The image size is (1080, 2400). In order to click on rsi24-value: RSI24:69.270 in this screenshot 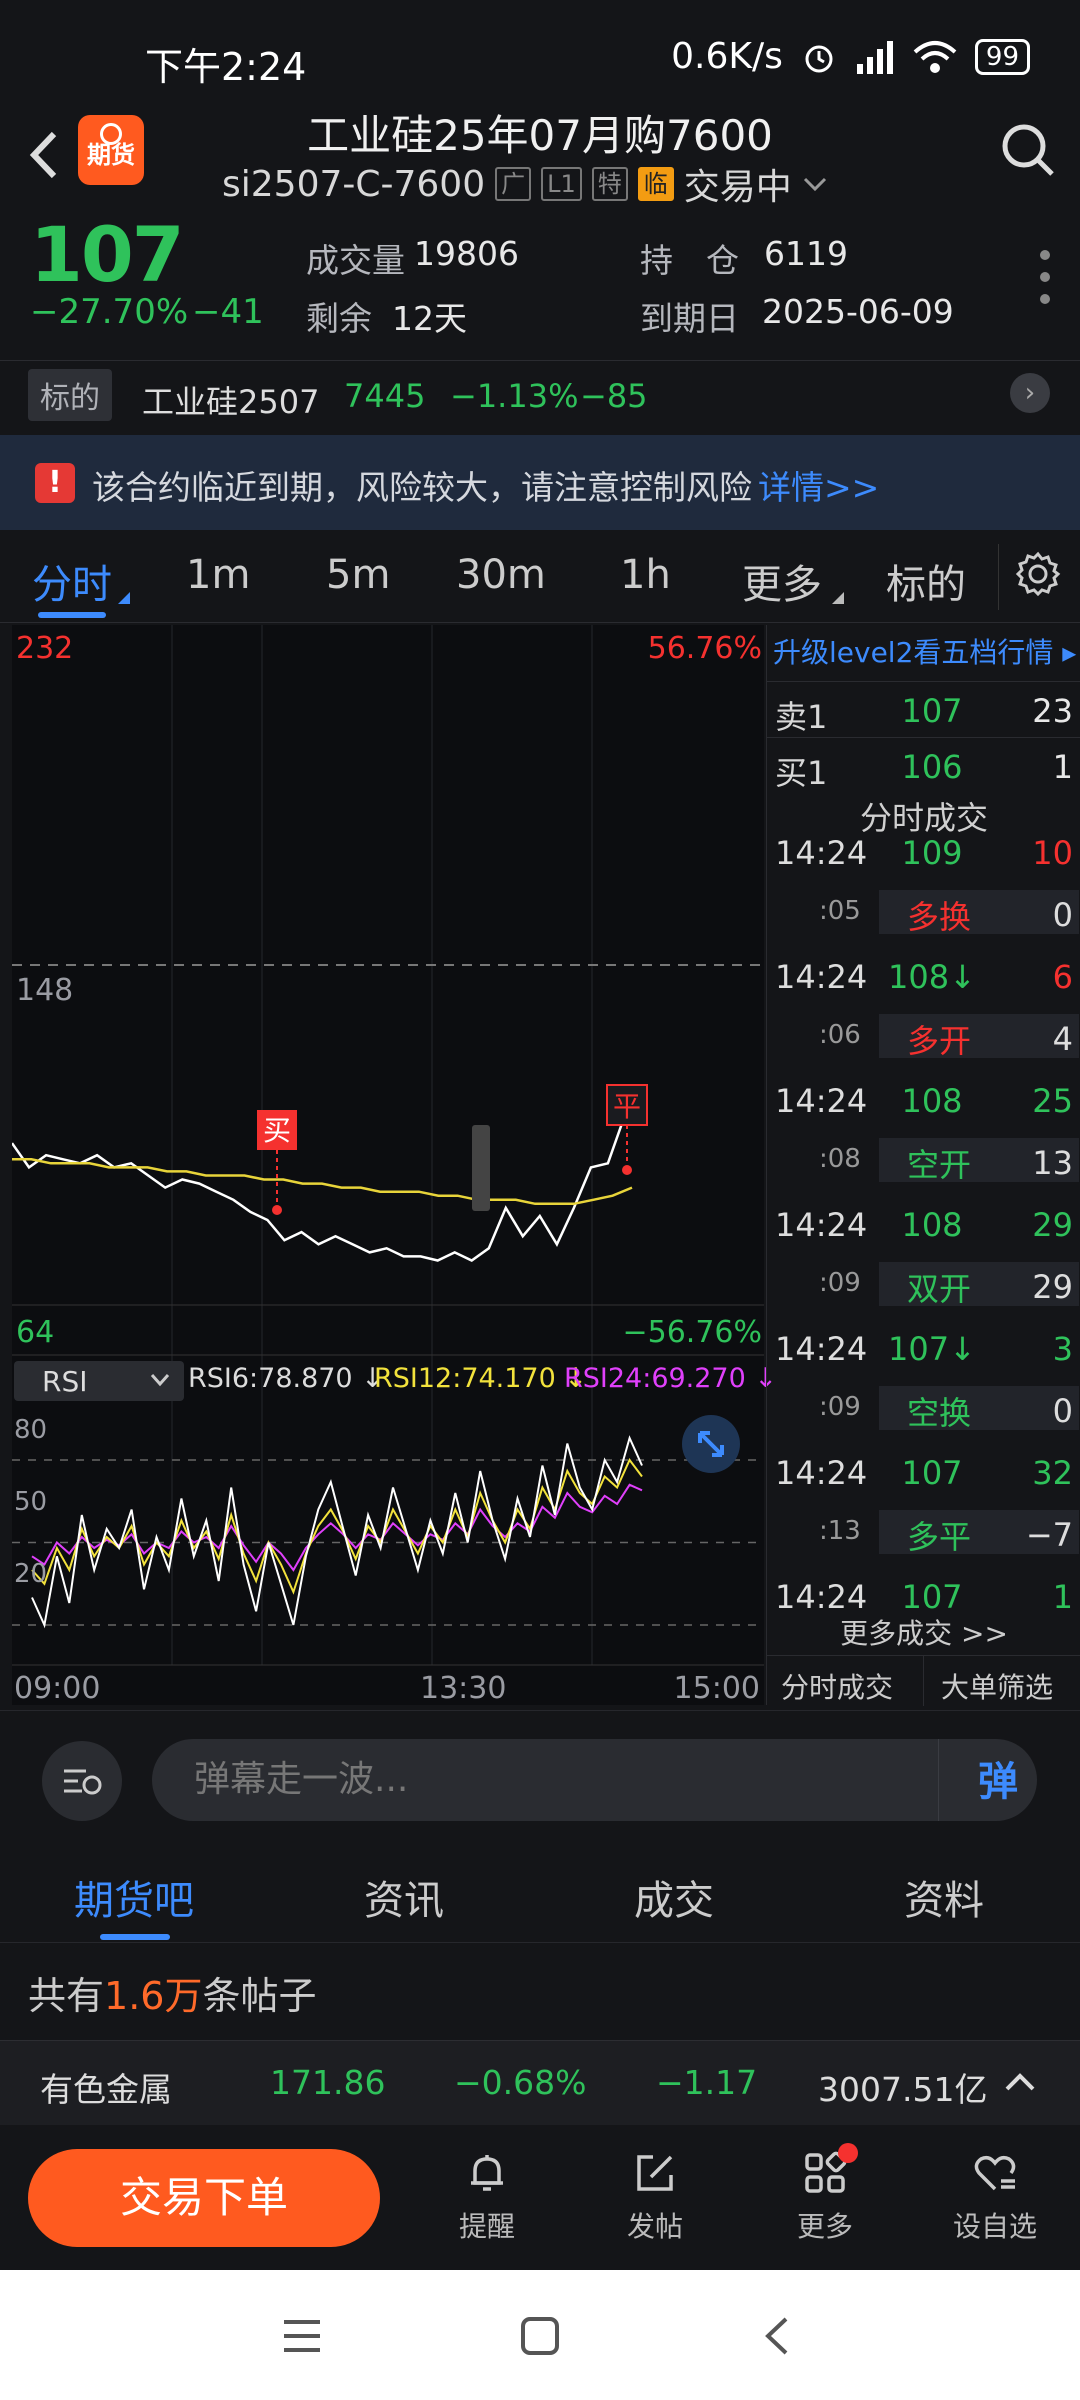, I will do `click(655, 1378)`.